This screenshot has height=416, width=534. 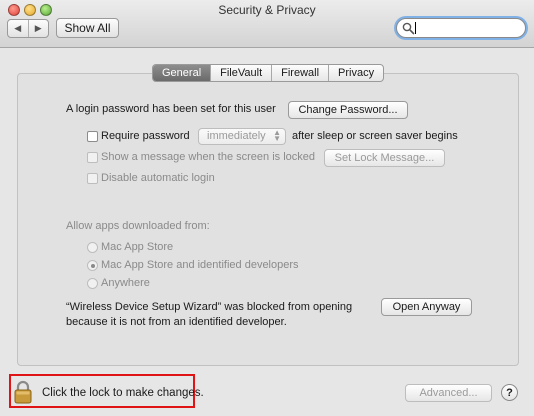 What do you see at coordinates (39, 28) in the screenshot?
I see `forward-button: ▶` at bounding box center [39, 28].